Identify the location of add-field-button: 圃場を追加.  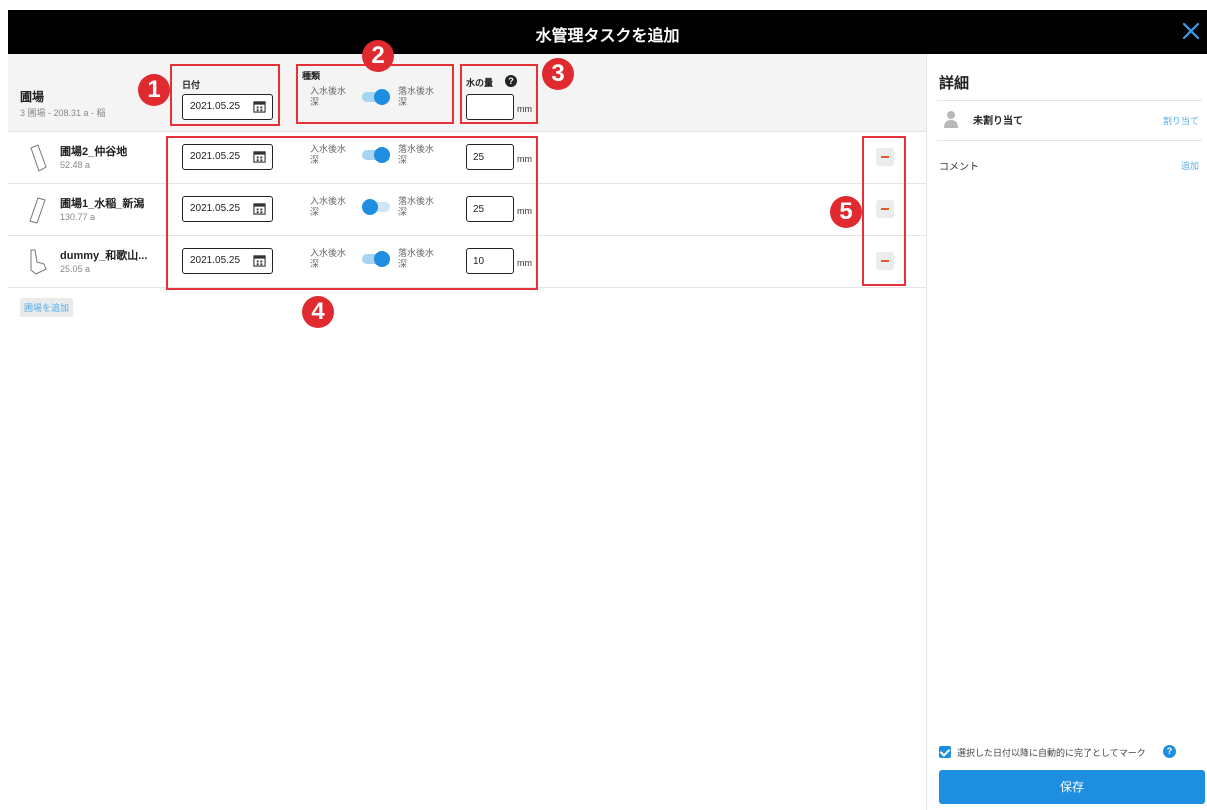
(47, 307).